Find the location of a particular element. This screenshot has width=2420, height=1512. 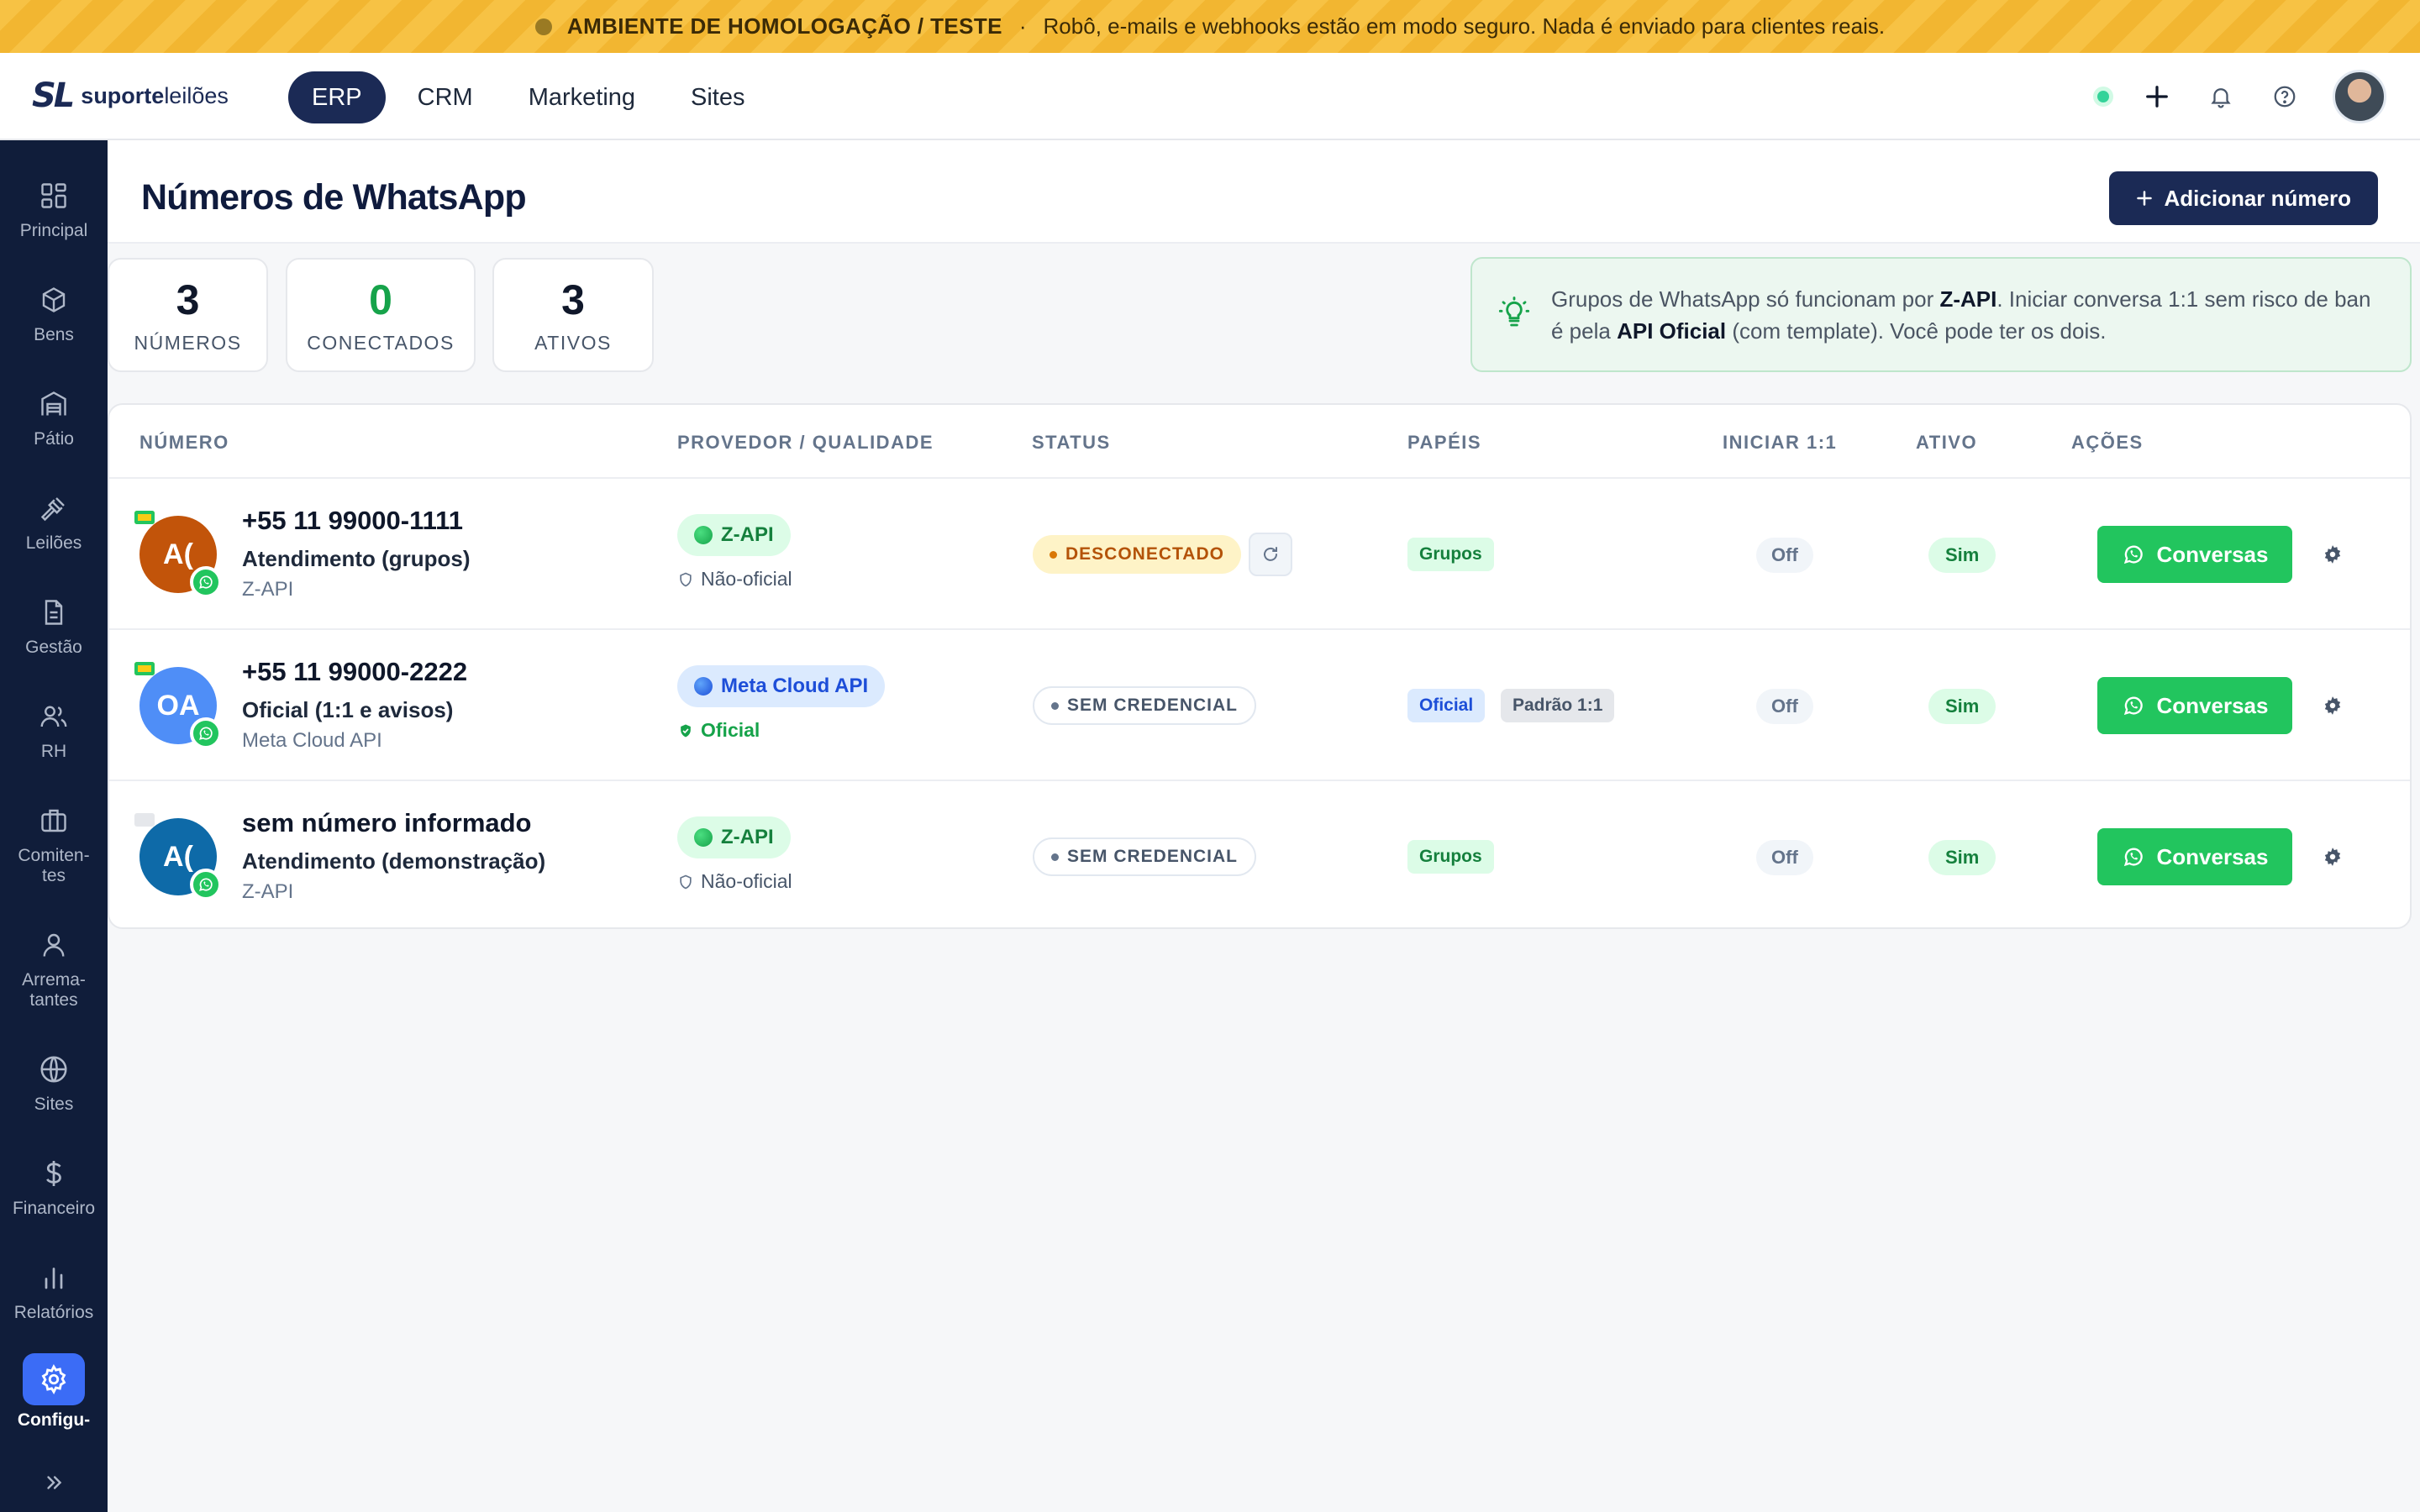

quality-label: Oficial is located at coordinates (719, 730).